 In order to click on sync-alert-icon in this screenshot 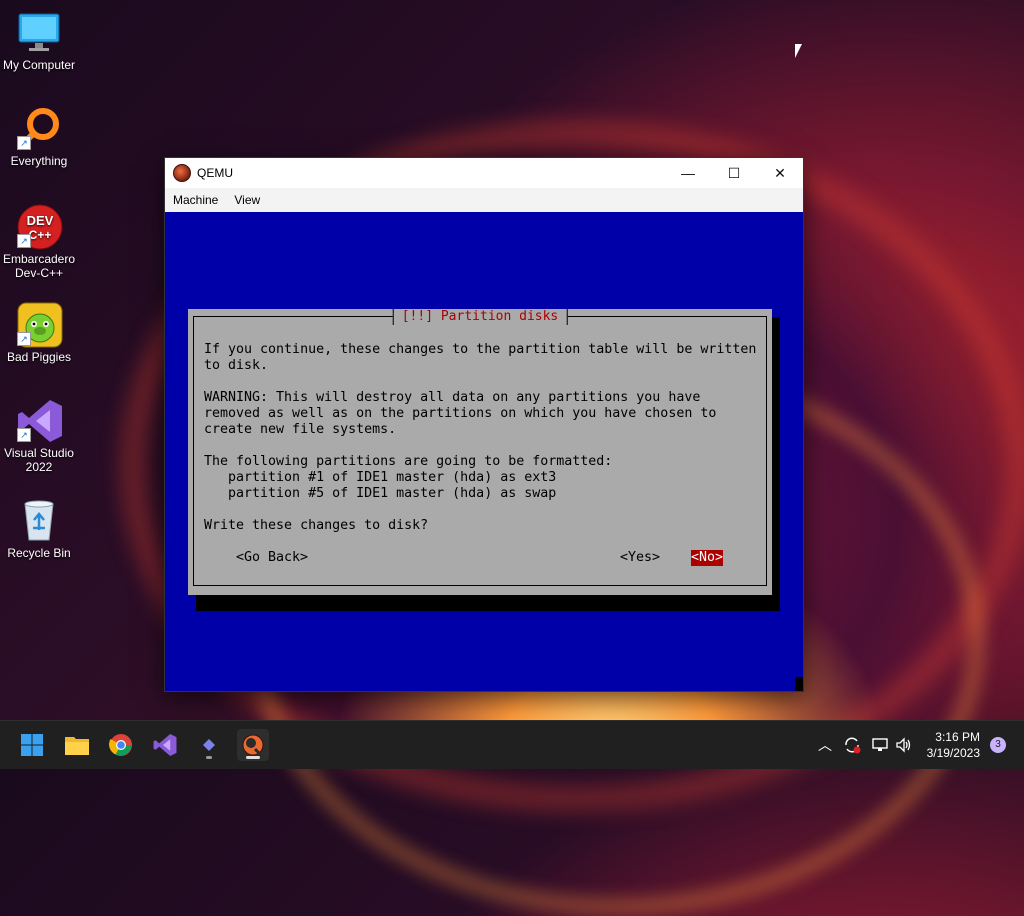, I will do `click(853, 745)`.